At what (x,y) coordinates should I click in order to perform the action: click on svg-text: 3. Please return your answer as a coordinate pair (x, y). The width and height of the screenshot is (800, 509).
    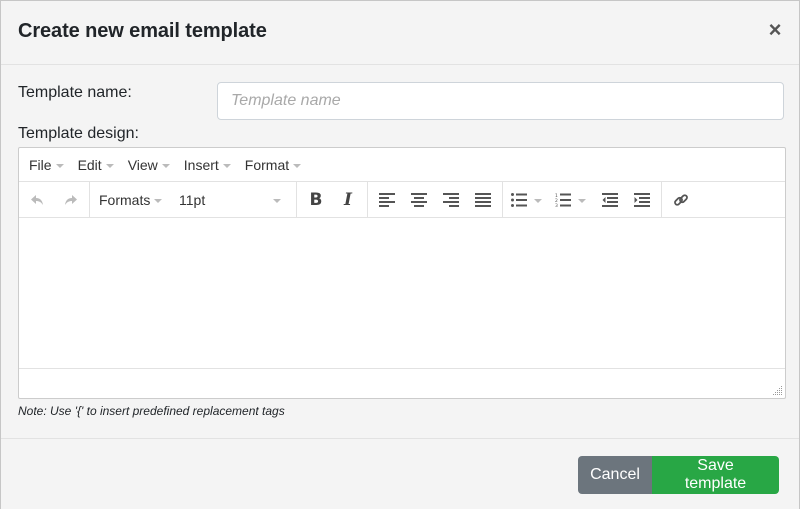
    Looking at the image, I should click on (556, 205).